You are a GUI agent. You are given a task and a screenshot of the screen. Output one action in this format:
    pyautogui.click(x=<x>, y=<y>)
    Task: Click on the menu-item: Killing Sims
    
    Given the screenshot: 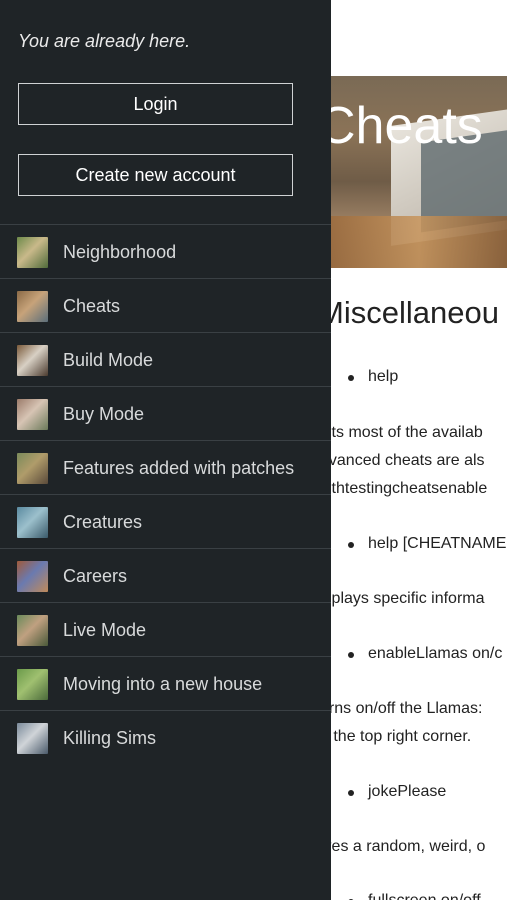 What is the action you would take?
    pyautogui.click(x=165, y=737)
    